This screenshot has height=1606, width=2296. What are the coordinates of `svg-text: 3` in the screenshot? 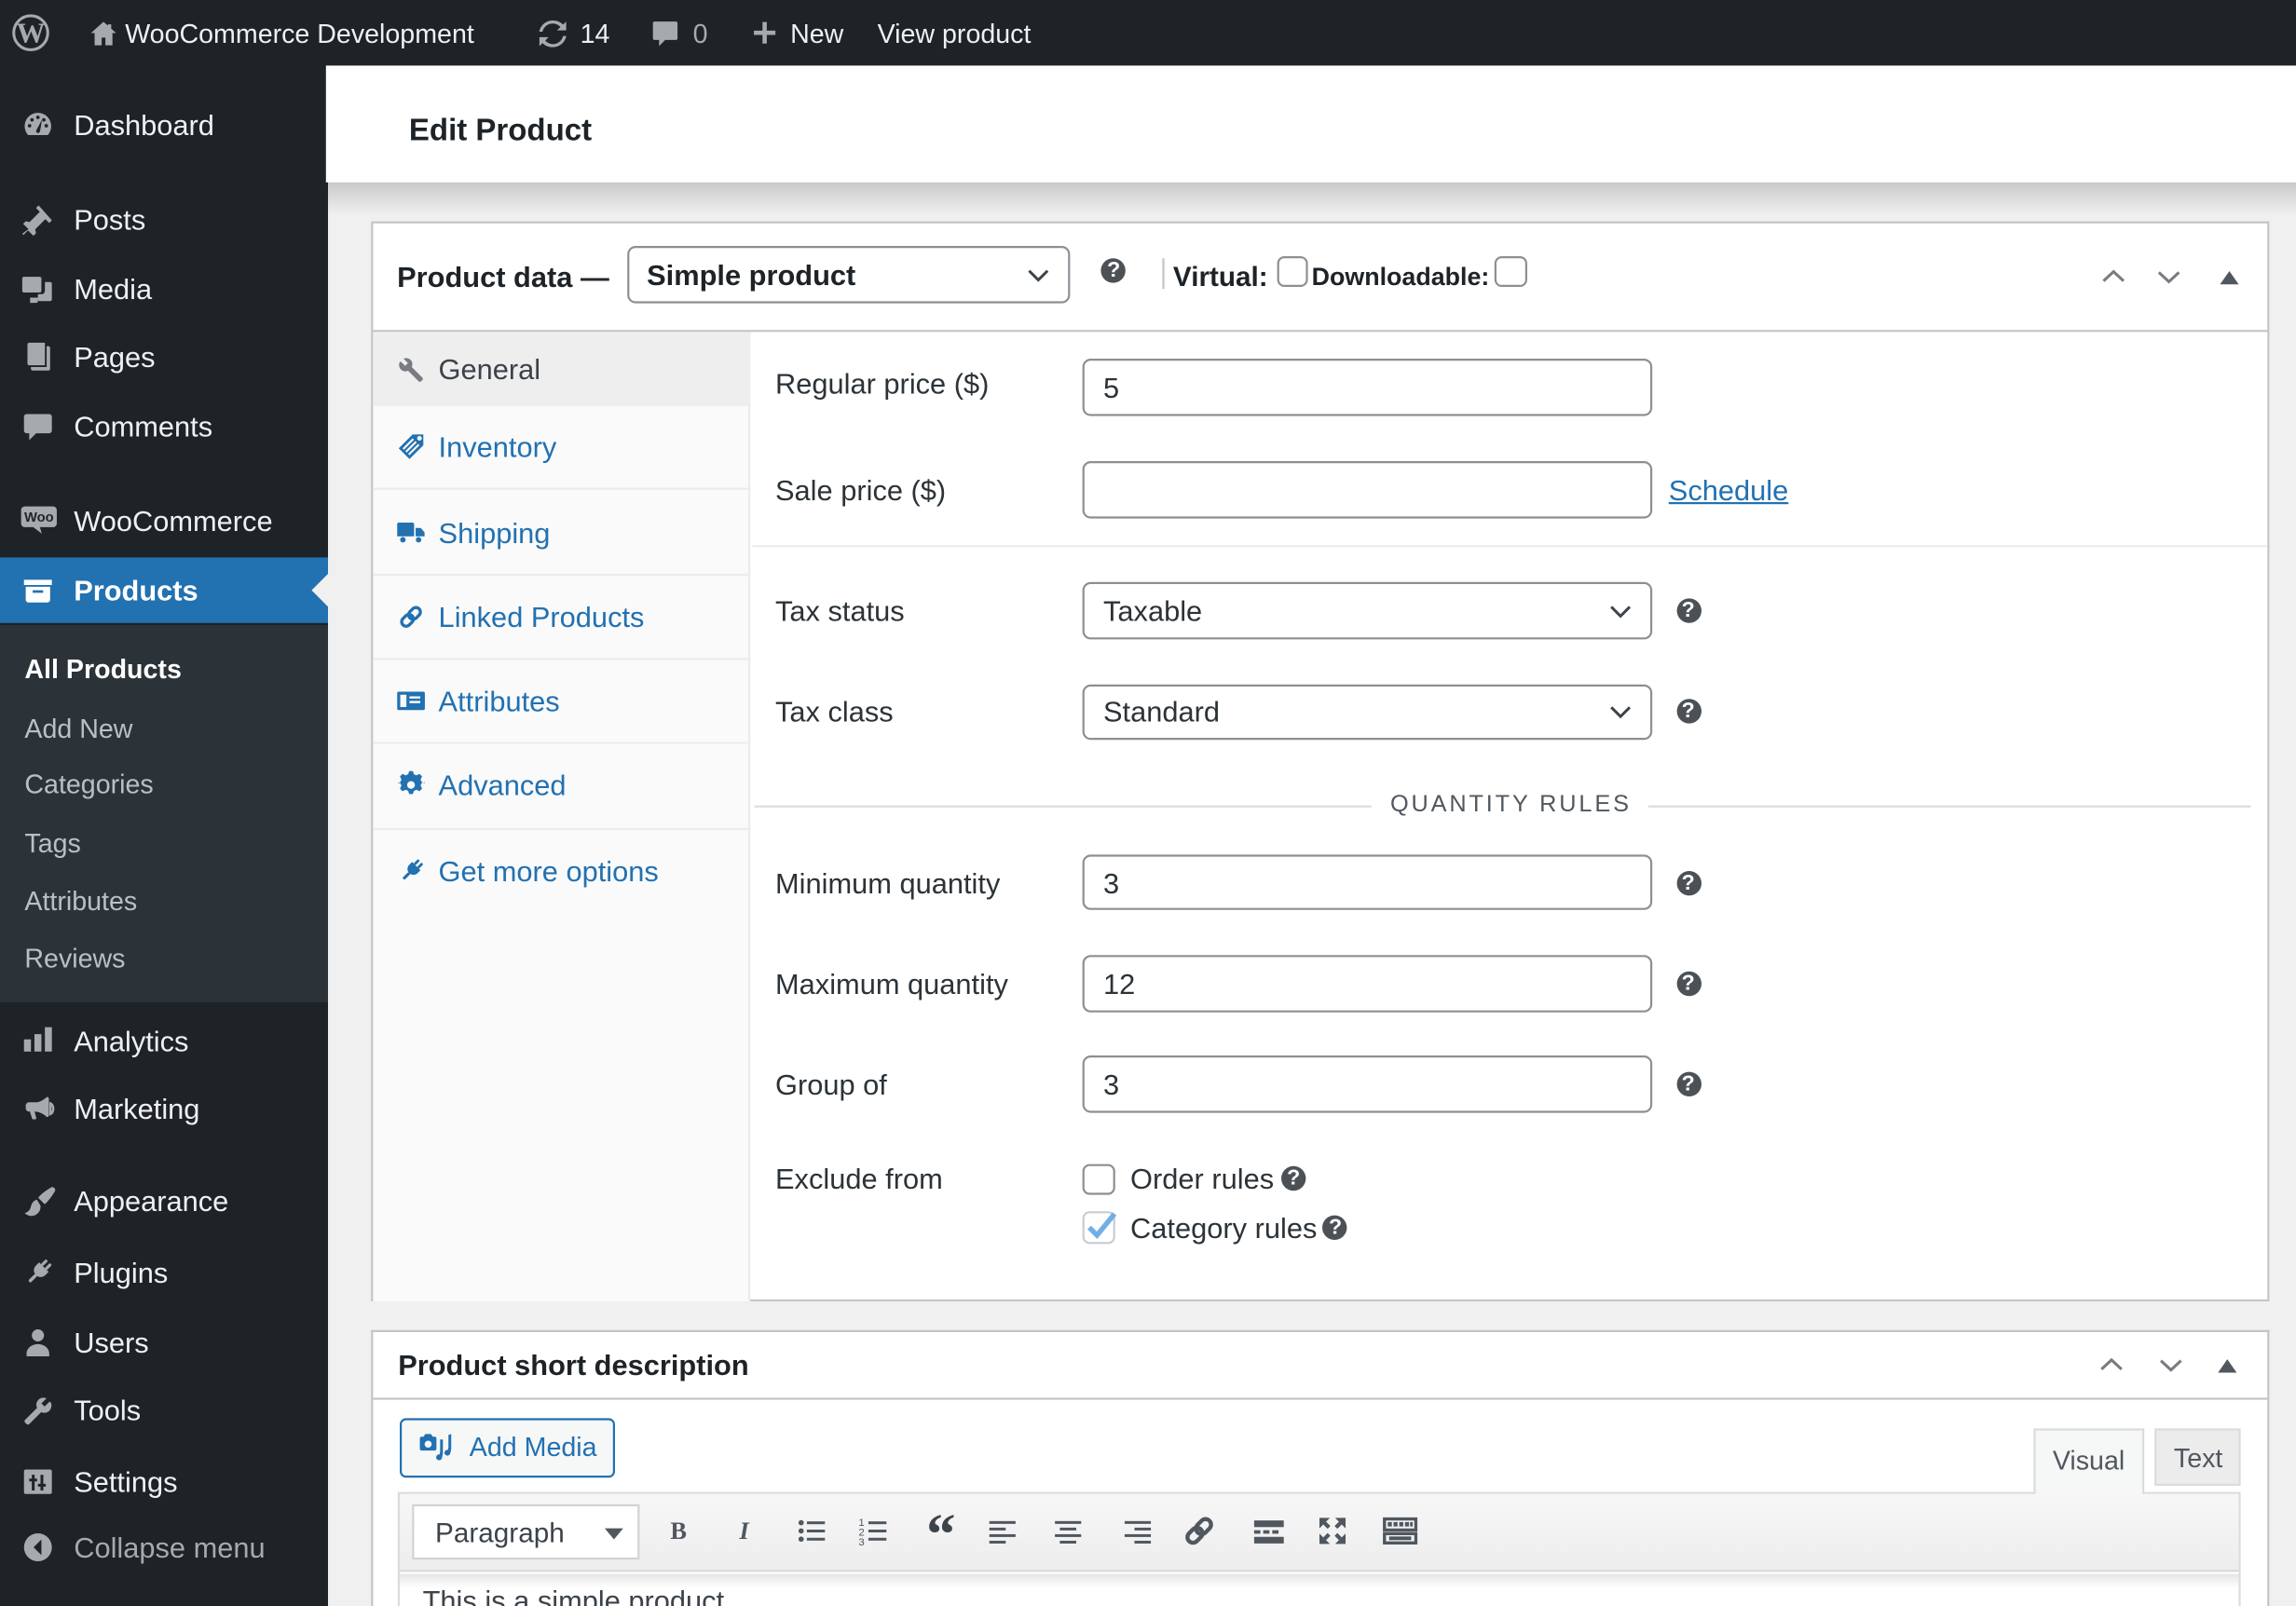 It's located at (860, 1543).